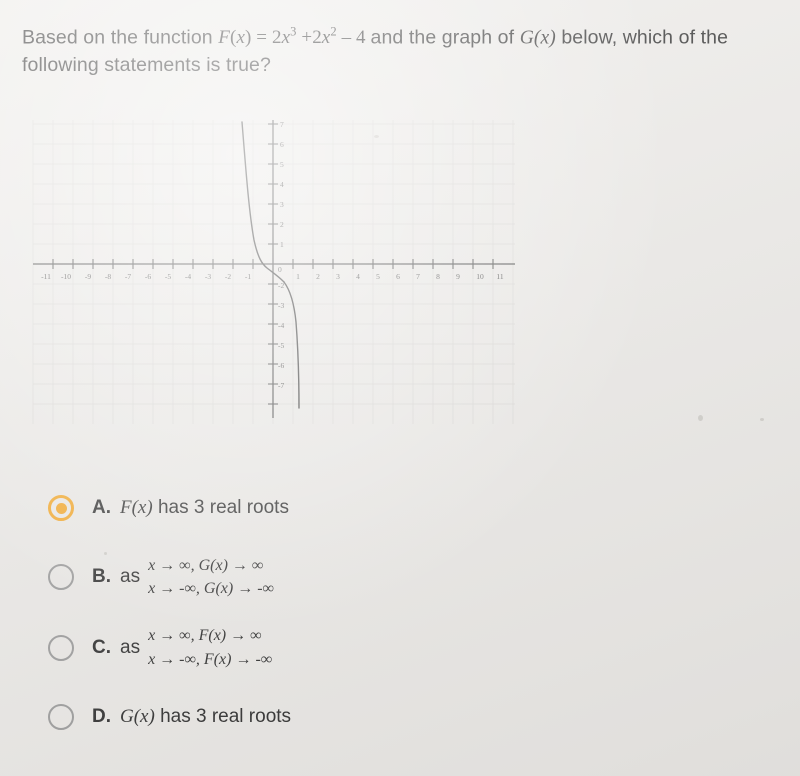 The width and height of the screenshot is (800, 776). Describe the element at coordinates (211, 577) in the screenshot. I see `choice-b-limits: x → ∞, G(x) → ∞ x → -∞, G(x) → -∞` at that location.